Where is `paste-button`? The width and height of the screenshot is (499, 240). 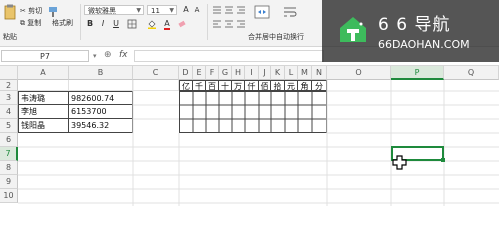 paste-button is located at coordinates (10, 13).